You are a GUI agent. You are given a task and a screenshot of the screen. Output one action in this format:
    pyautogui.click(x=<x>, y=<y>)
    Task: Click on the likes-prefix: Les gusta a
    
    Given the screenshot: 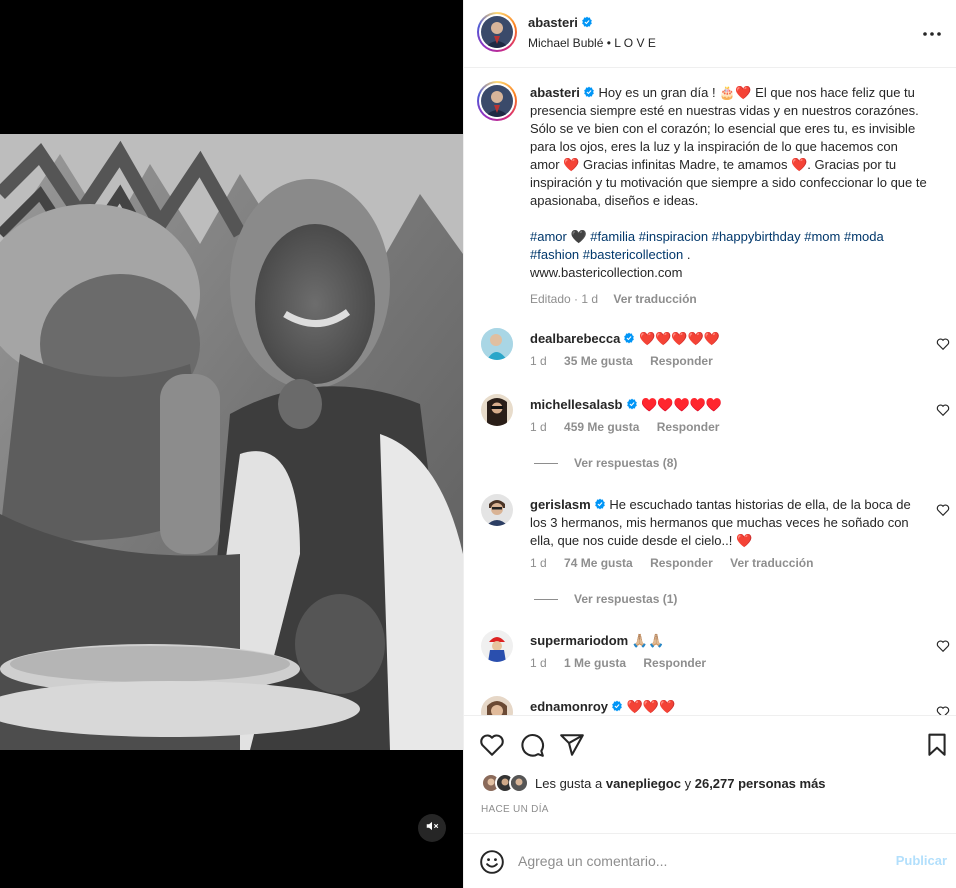 What is the action you would take?
    pyautogui.click(x=569, y=783)
    